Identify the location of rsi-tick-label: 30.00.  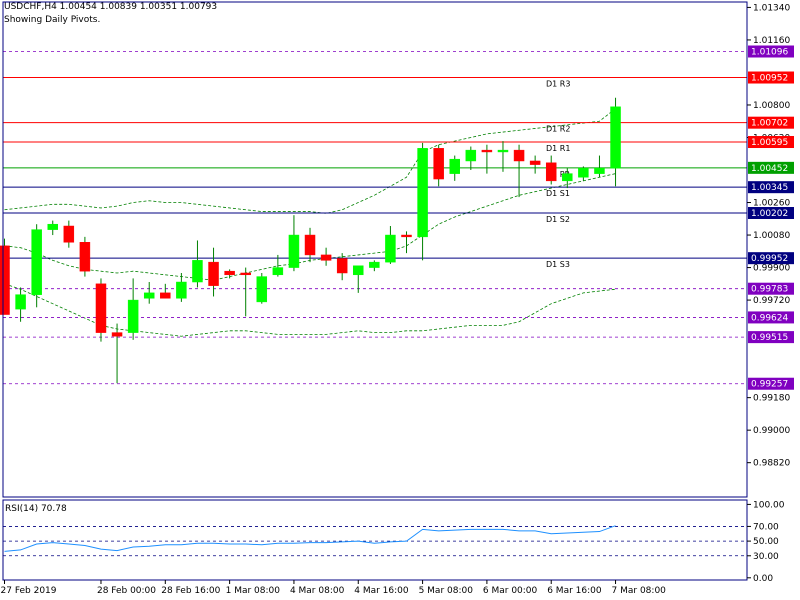
(766, 557).